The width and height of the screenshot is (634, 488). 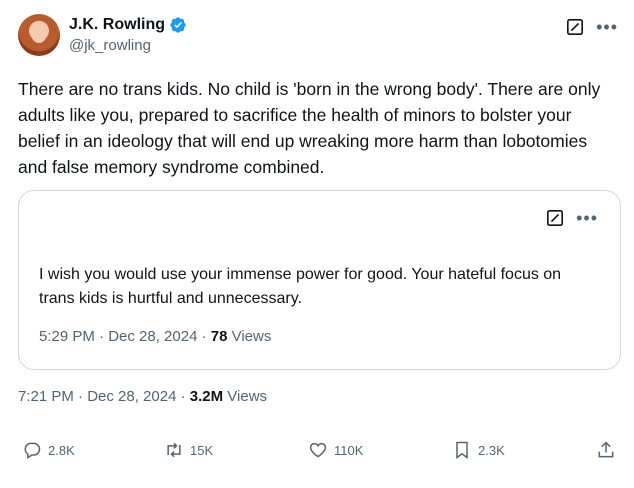 I want to click on reply-count: 2.8K, so click(x=61, y=450).